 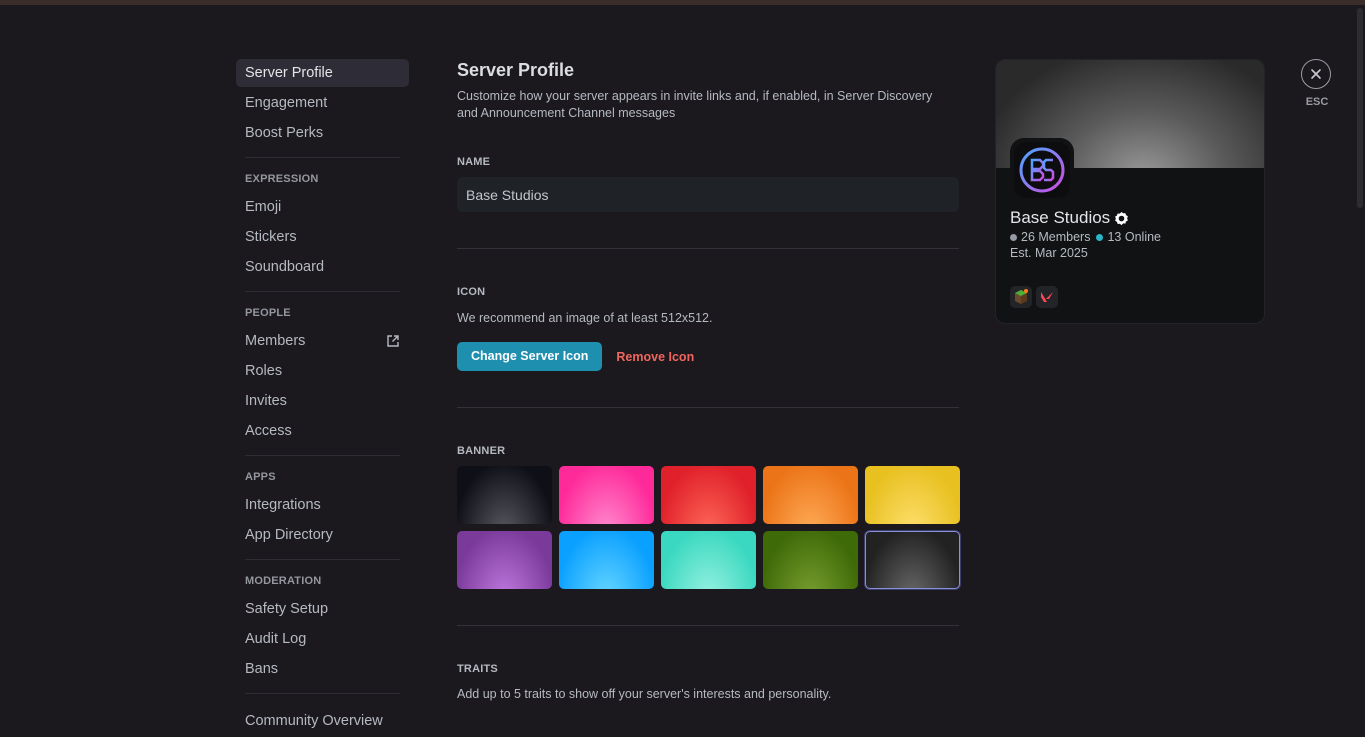 I want to click on sidebar-item-app-directory: App Directory, so click(x=322, y=535).